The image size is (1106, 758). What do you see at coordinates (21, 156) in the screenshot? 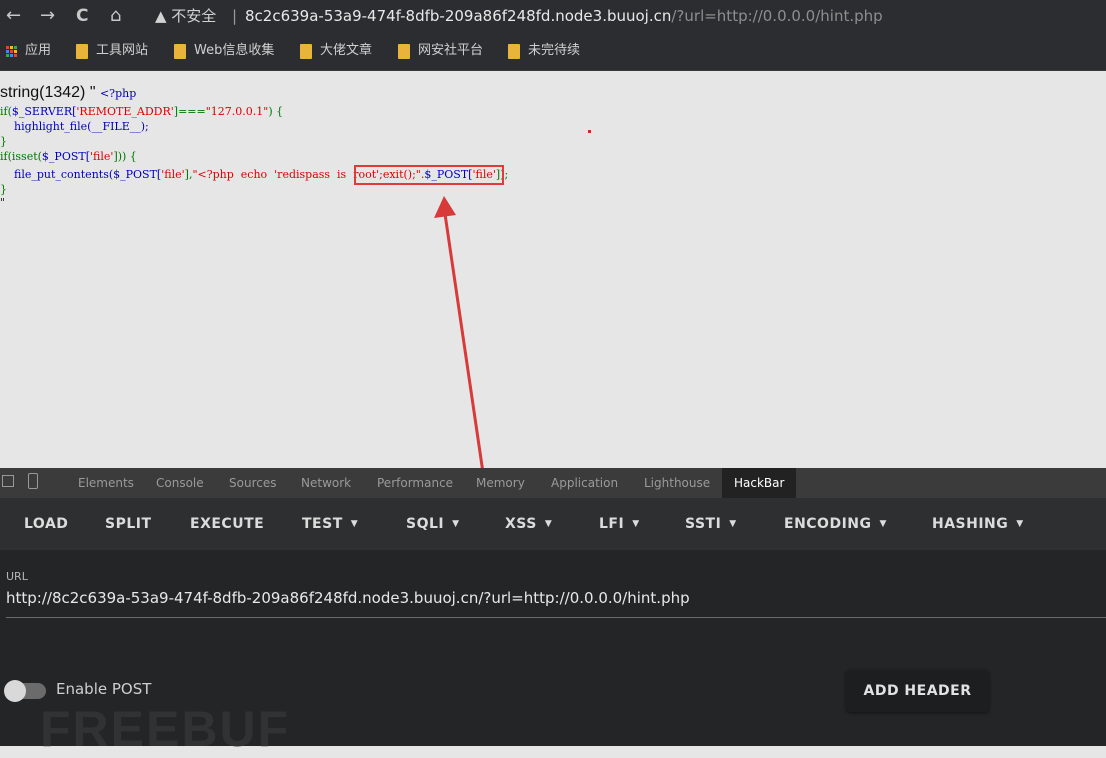
I see `code-token: if(isset(` at bounding box center [21, 156].